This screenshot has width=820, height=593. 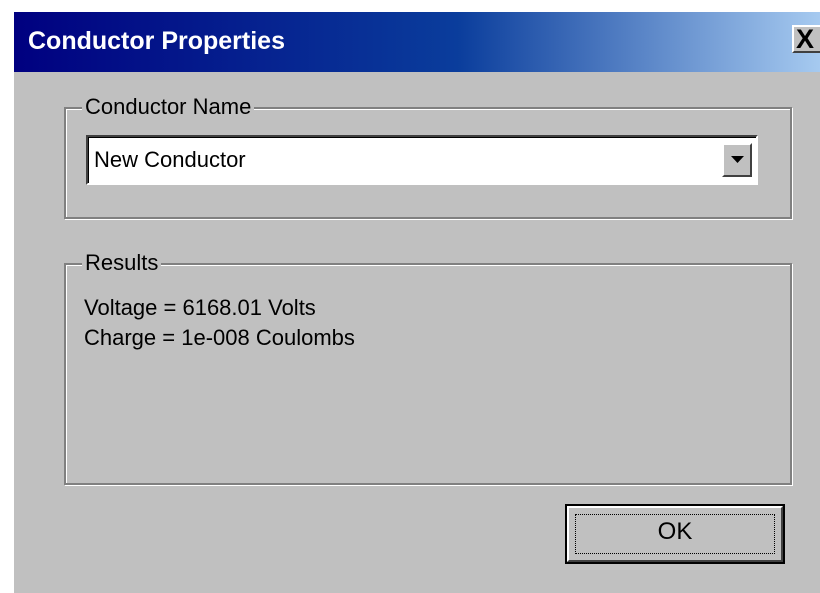 I want to click on close-button: X, so click(x=806, y=39).